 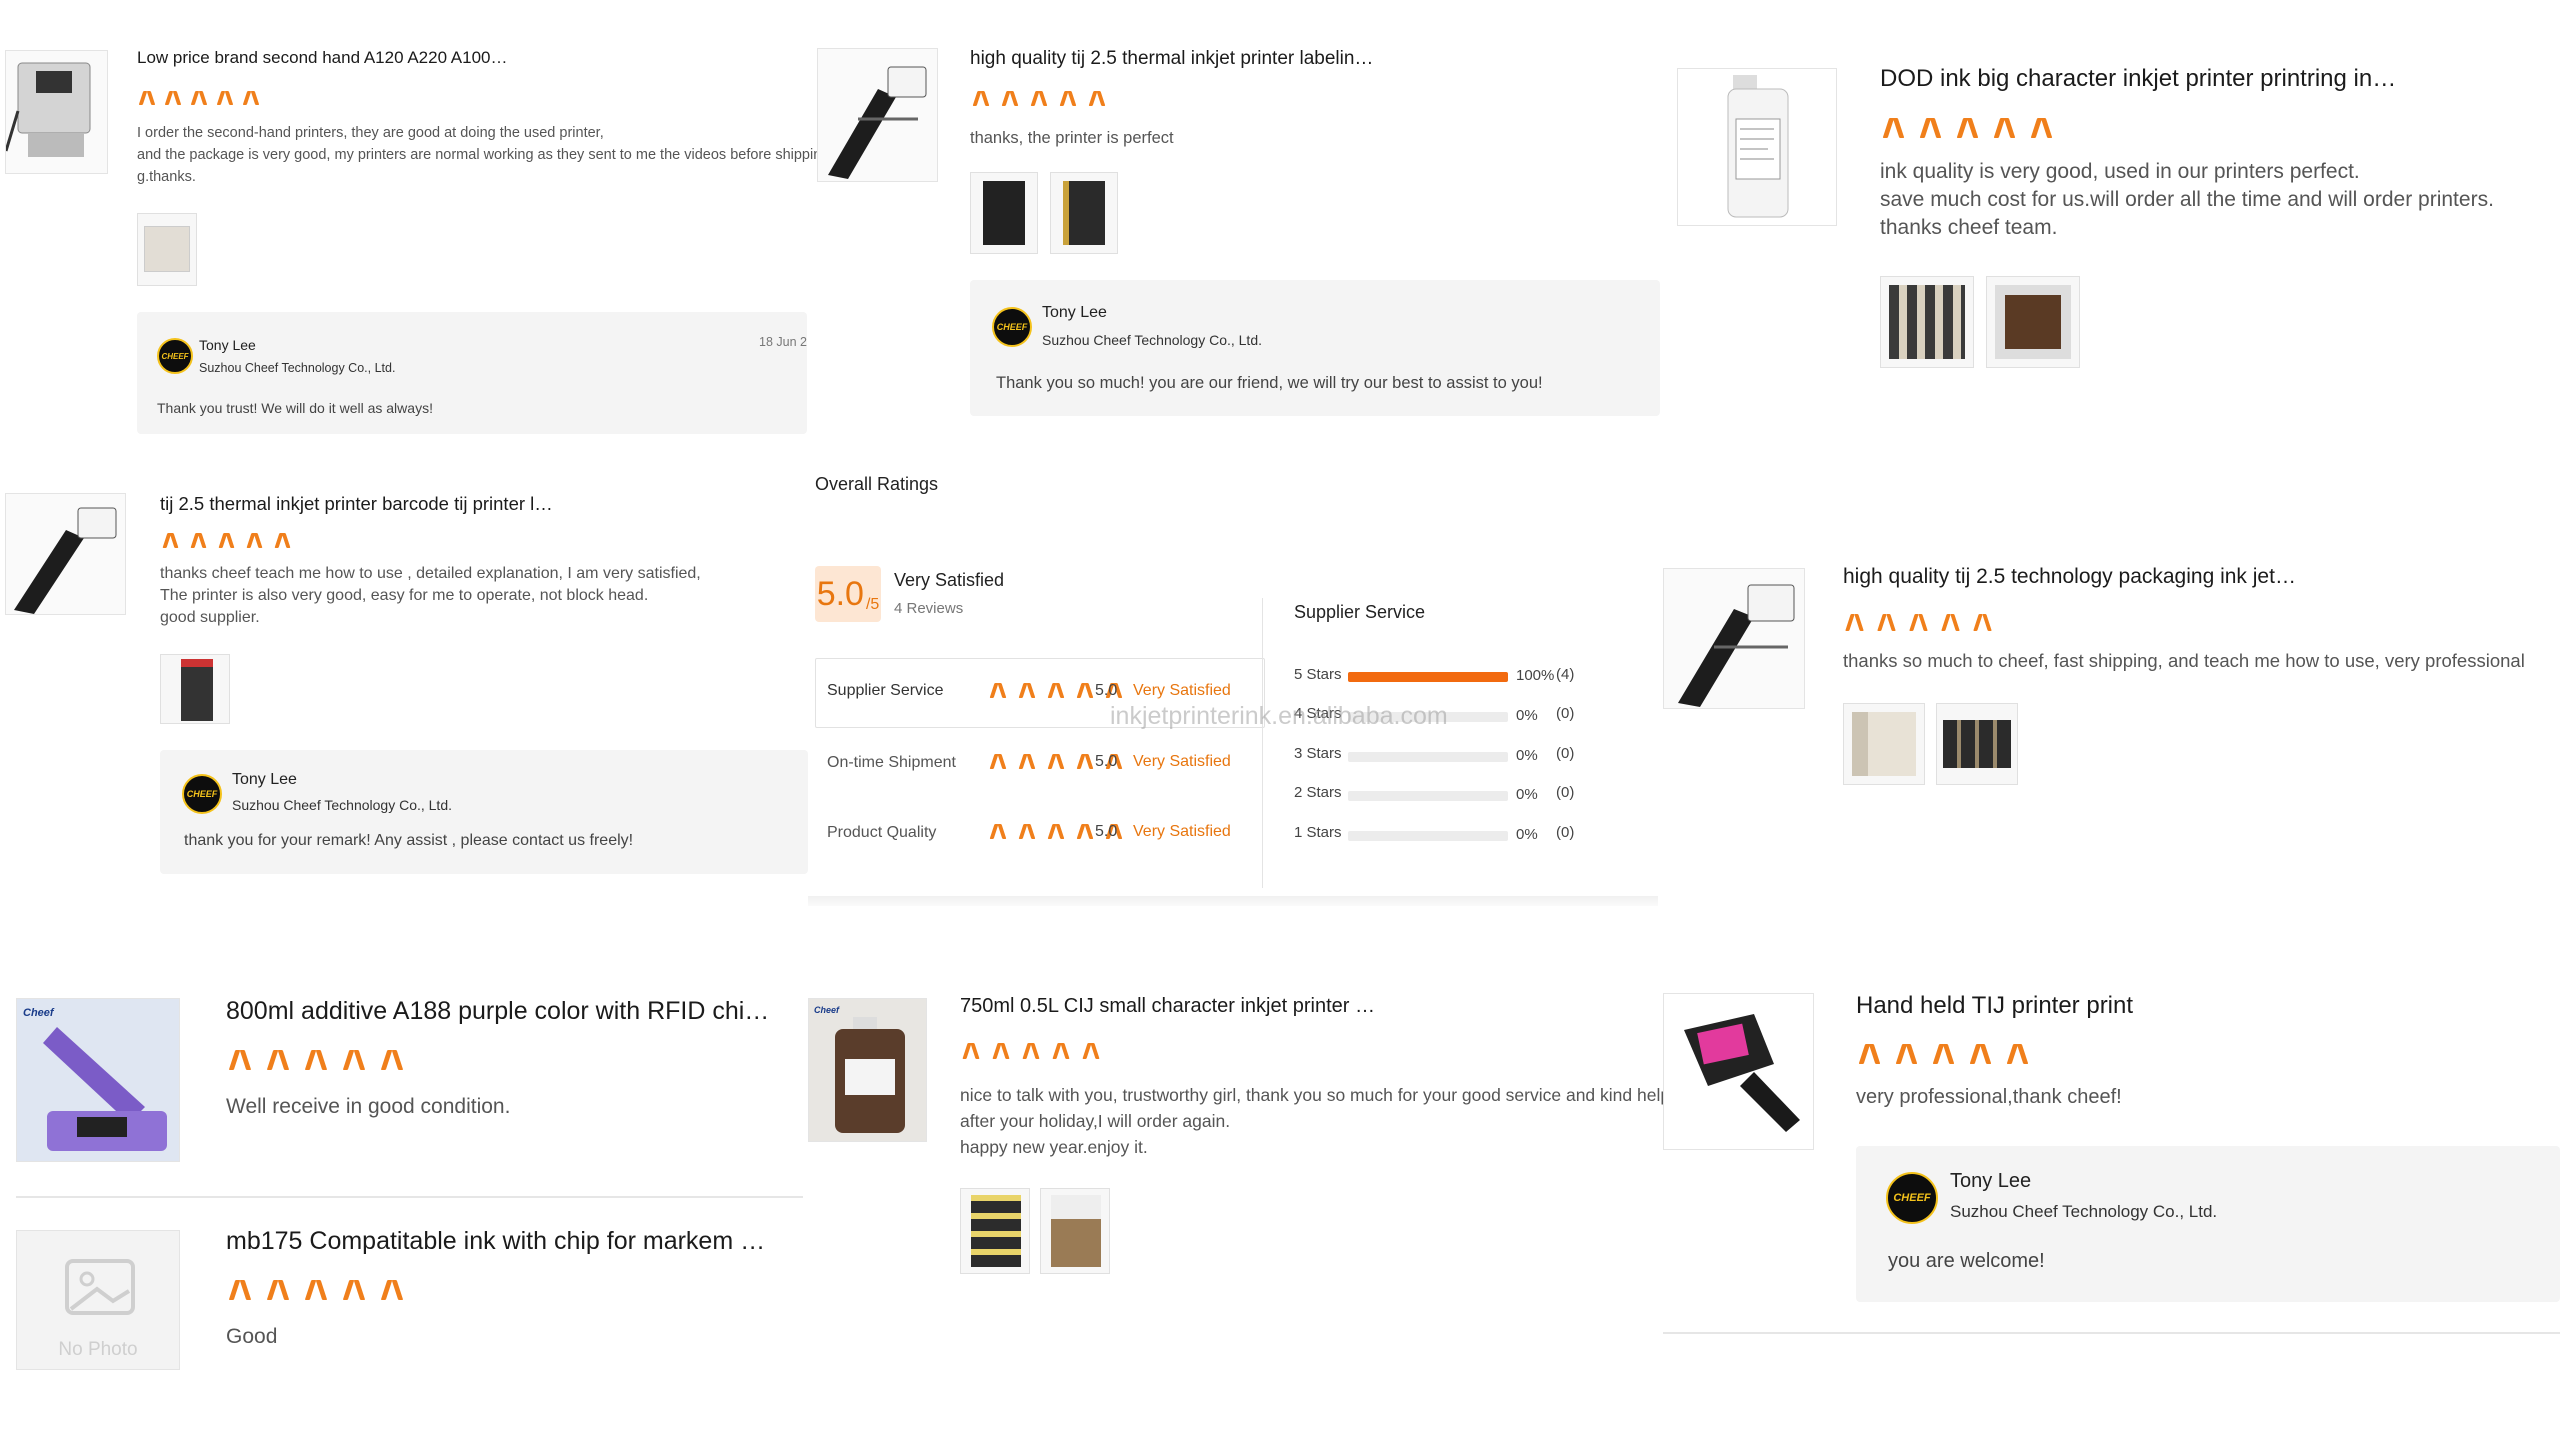 I want to click on review-text: very professional,thank cheef!, so click(x=1989, y=1097).